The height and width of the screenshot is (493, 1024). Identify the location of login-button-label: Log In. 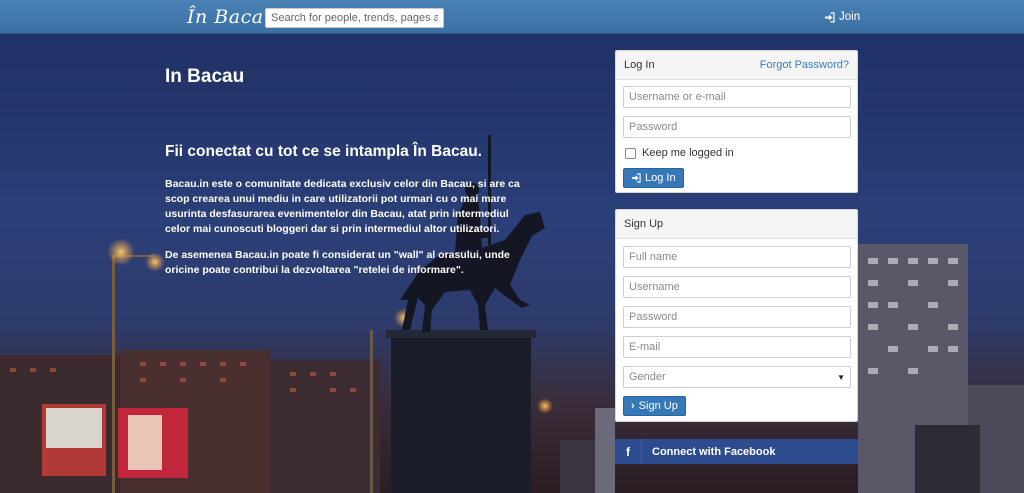
(660, 178).